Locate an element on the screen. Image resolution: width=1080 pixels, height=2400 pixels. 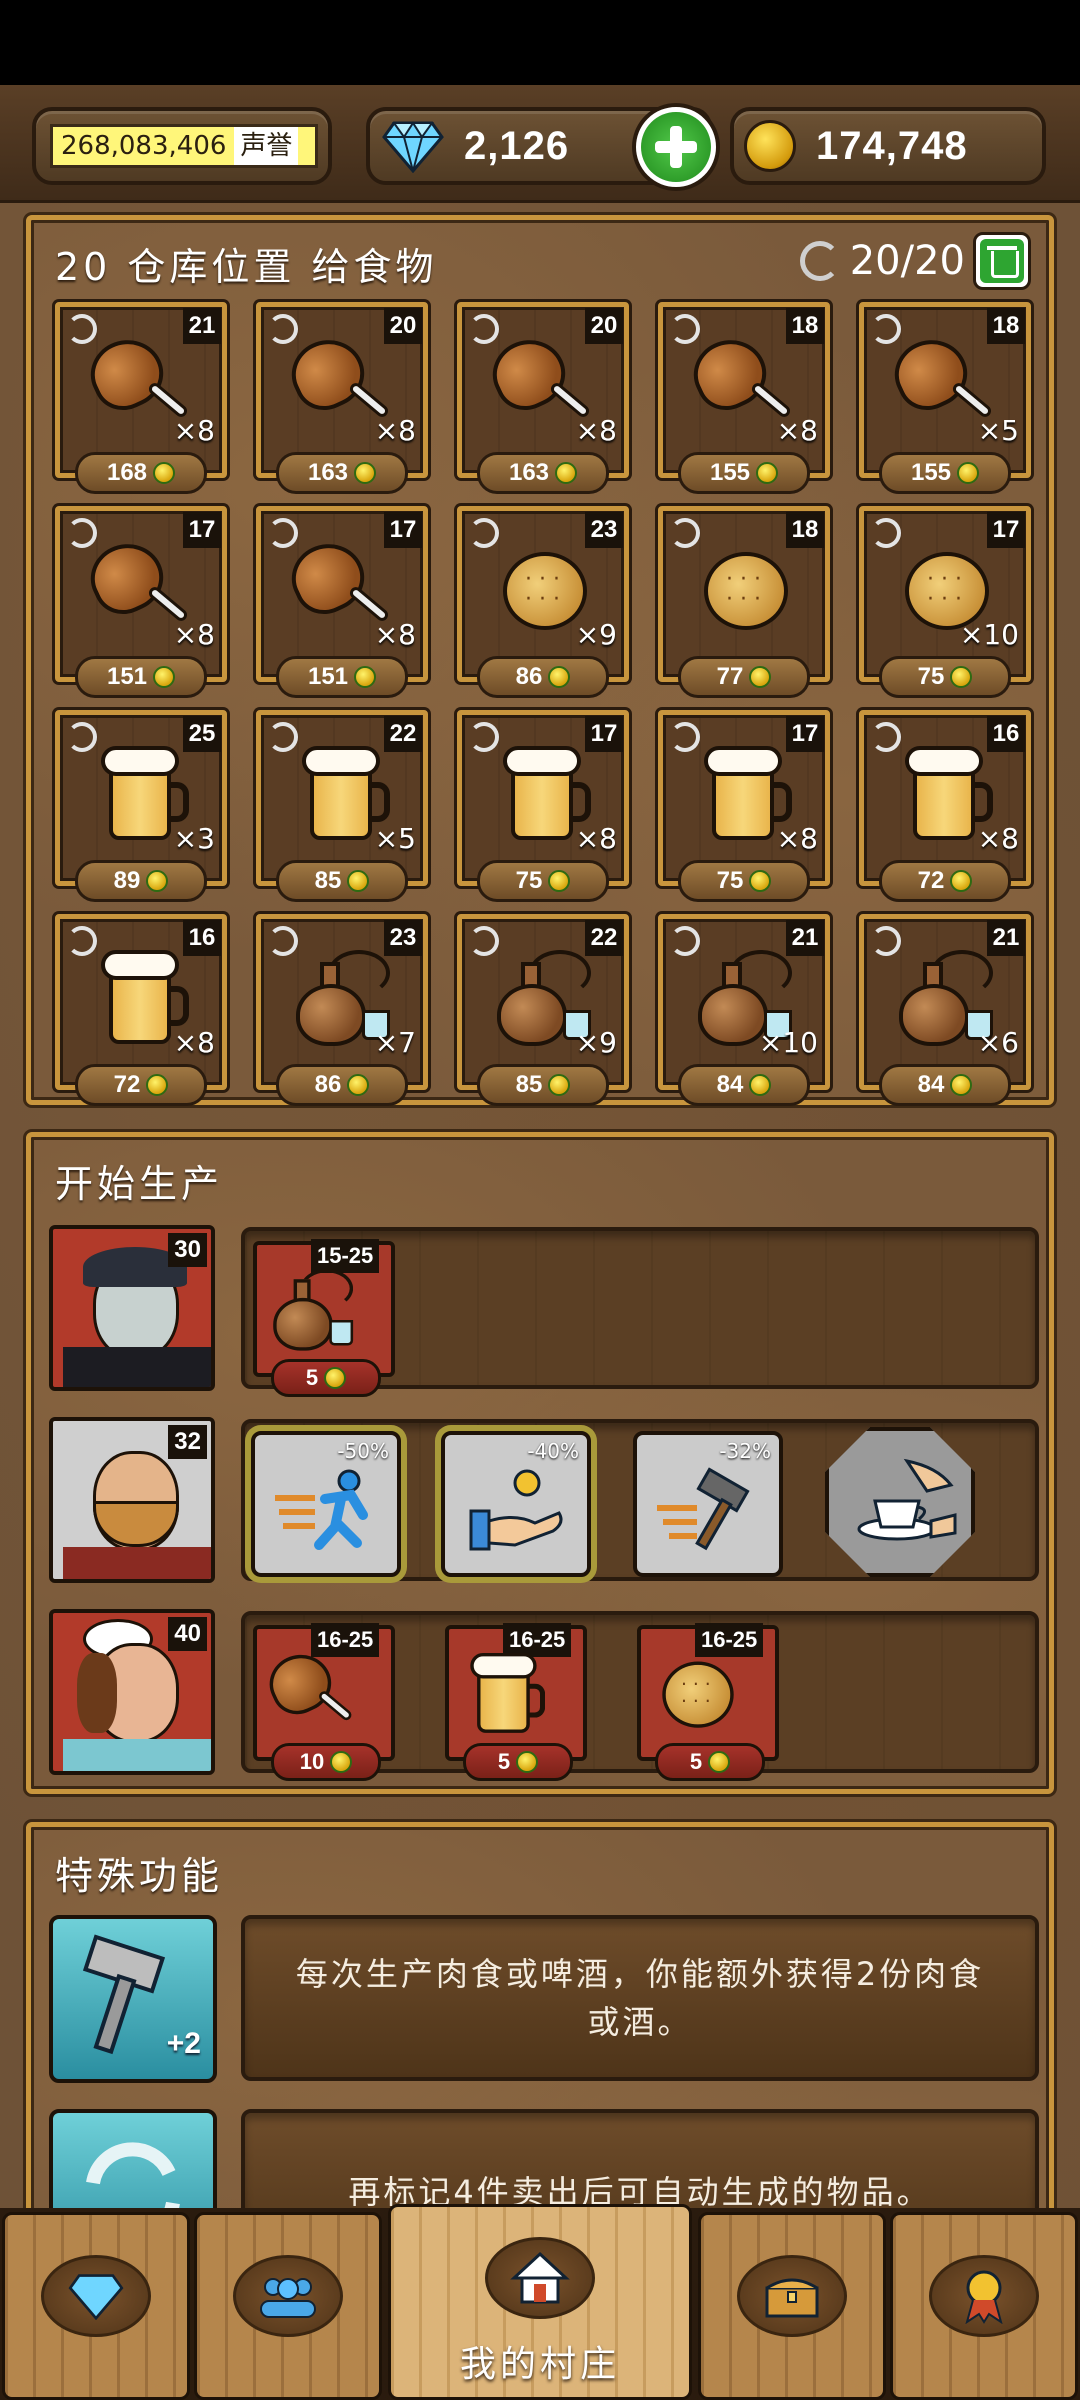
gem-counter: 2,126 is located at coordinates (543, 147).